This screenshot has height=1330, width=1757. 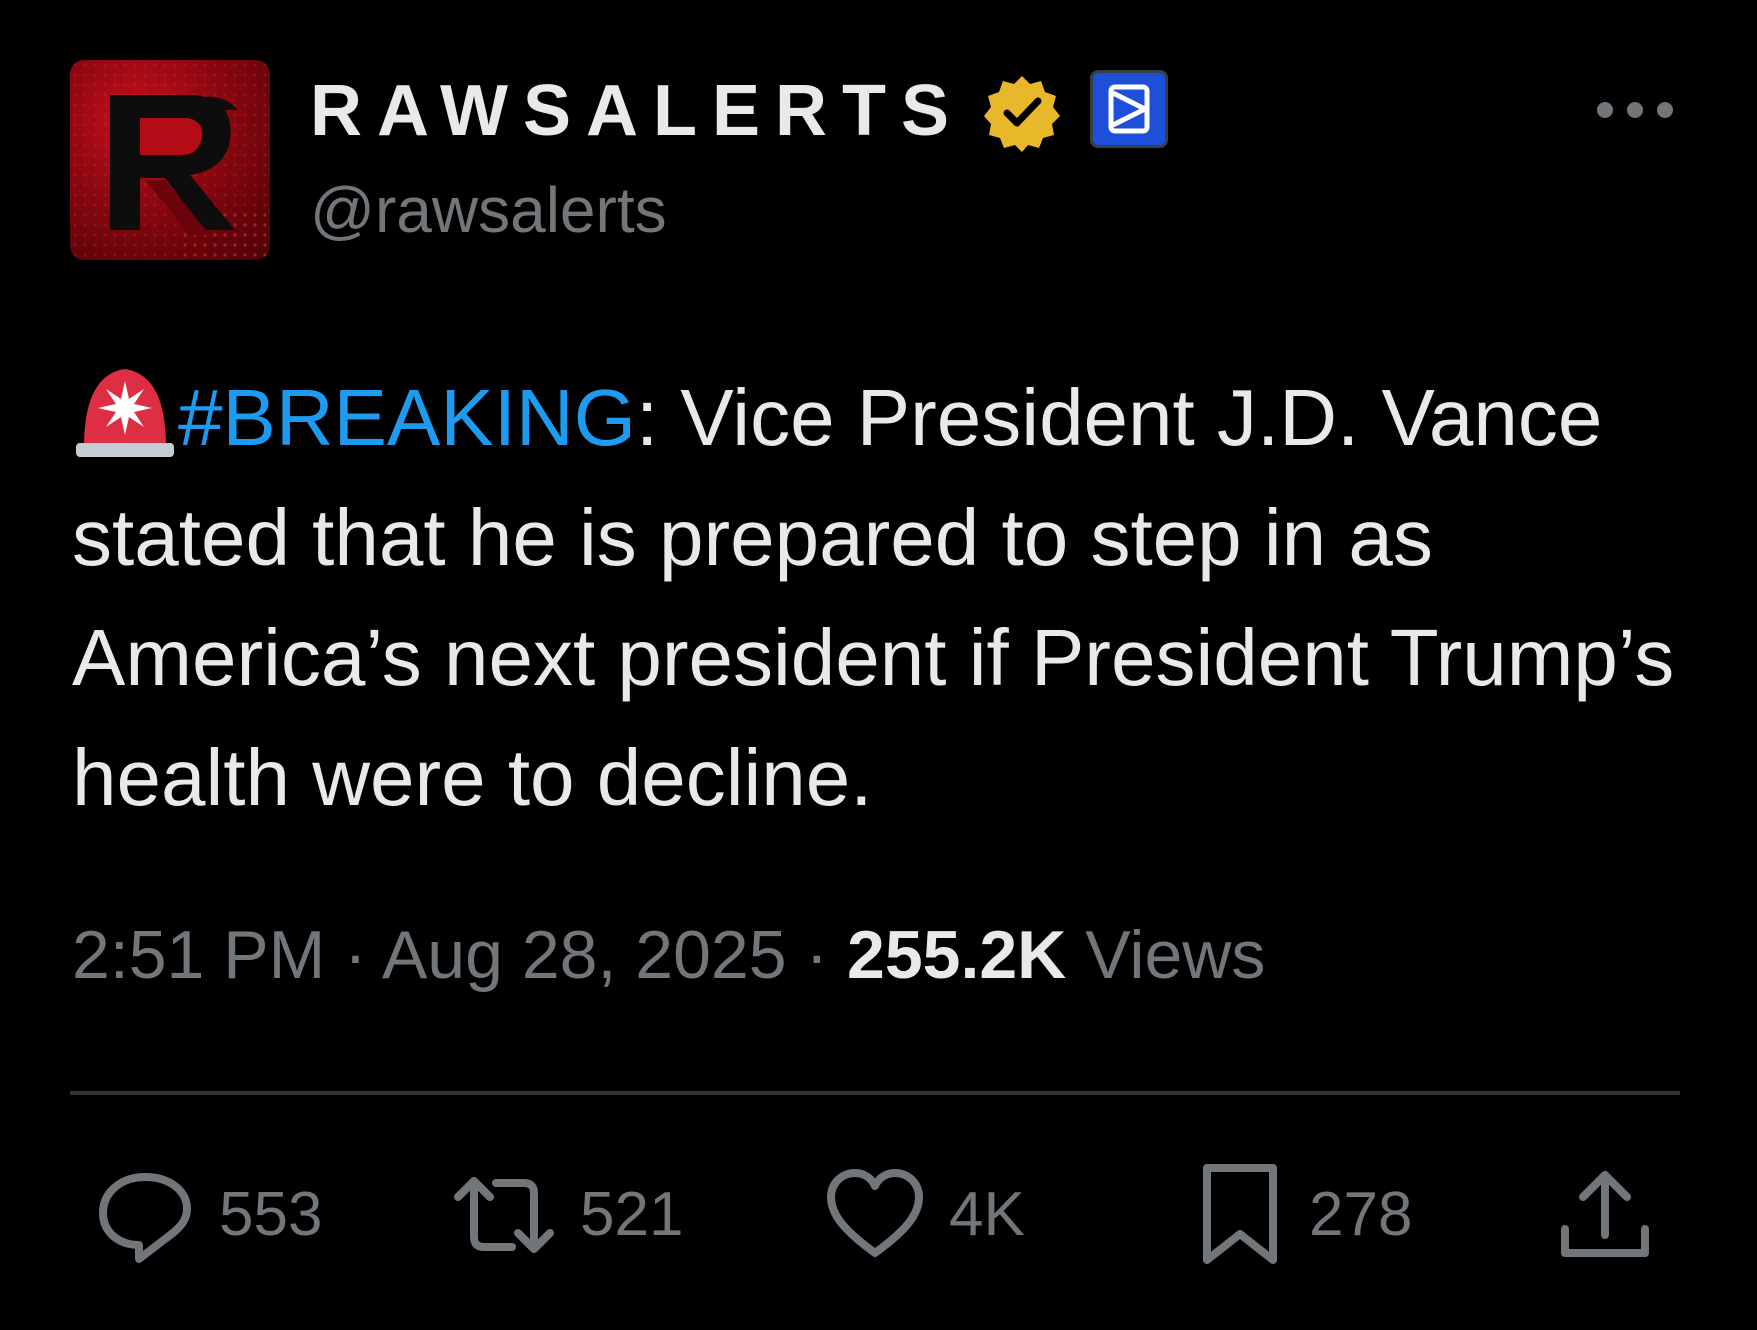 What do you see at coordinates (208, 1215) in the screenshot?
I see `reply-button: 553` at bounding box center [208, 1215].